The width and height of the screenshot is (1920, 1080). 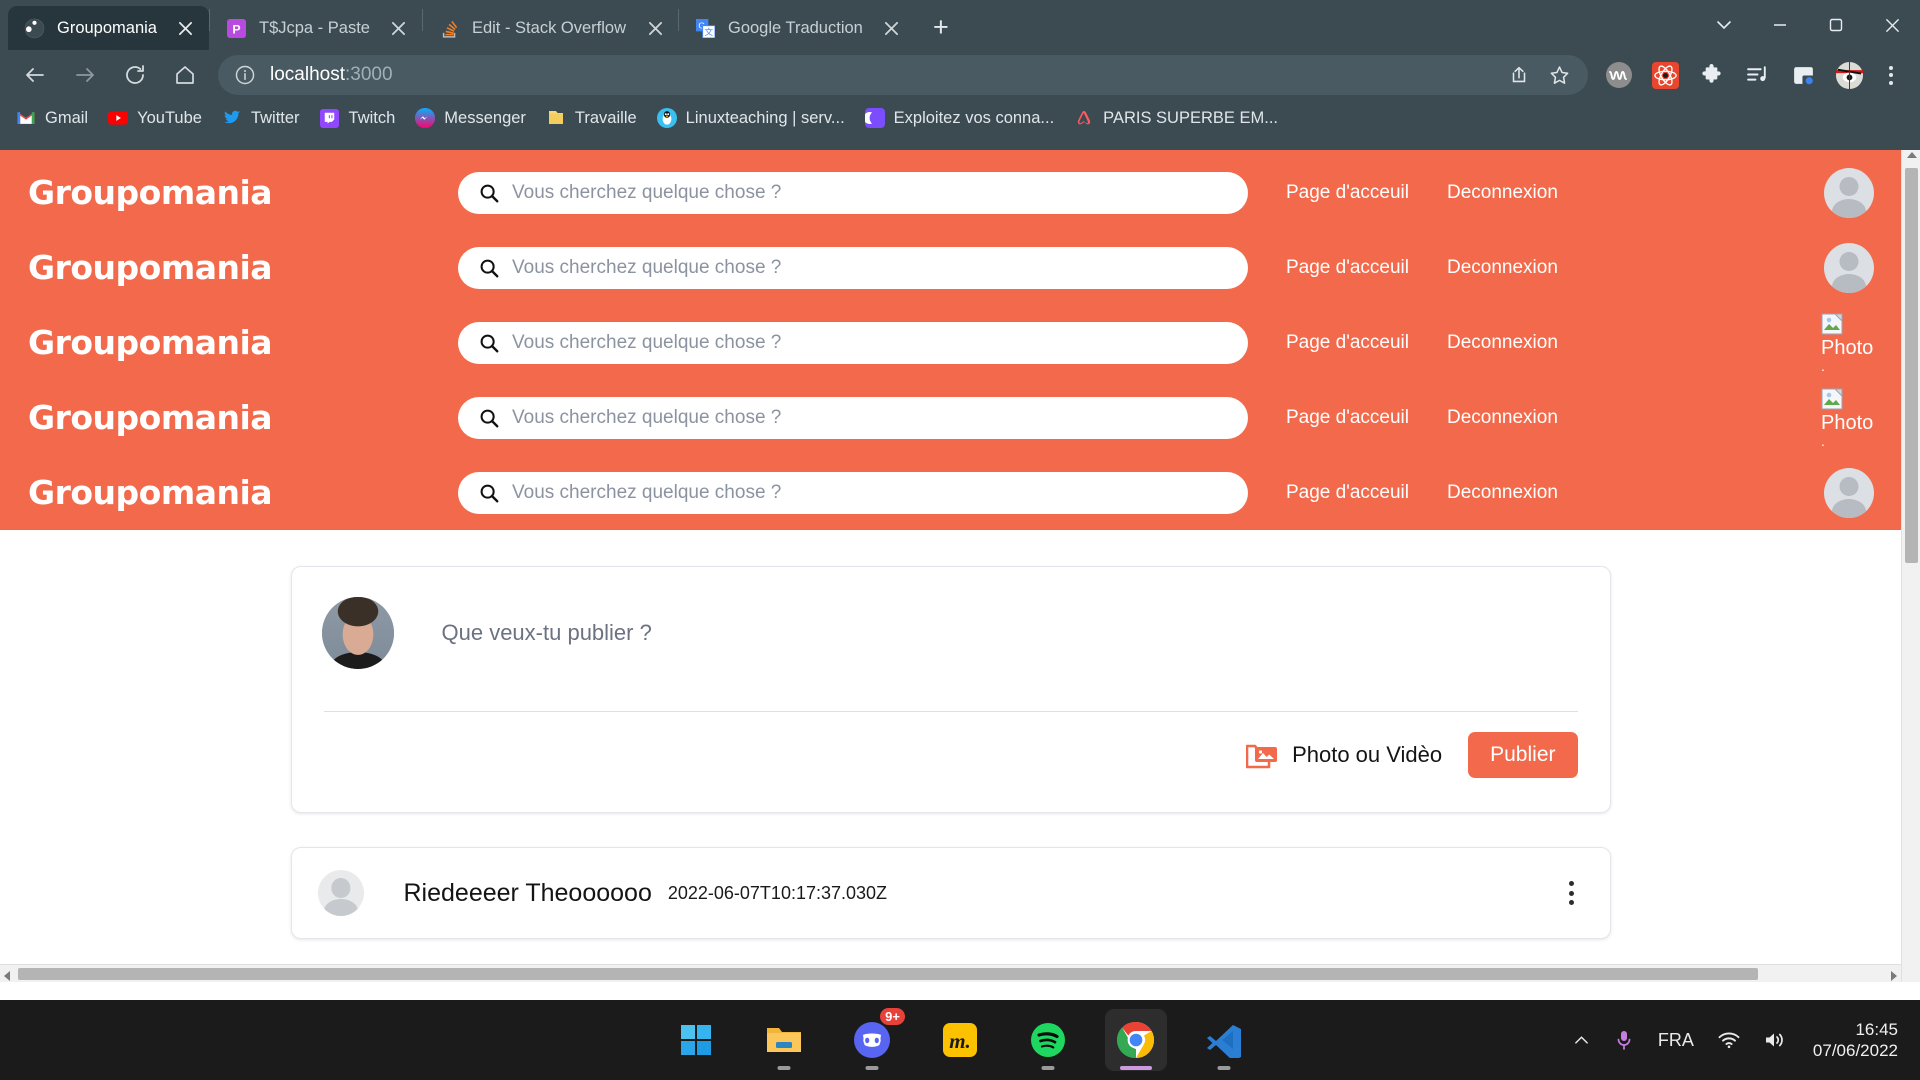 What do you see at coordinates (52, 118) in the screenshot?
I see `bookmark-gmail: Gmail` at bounding box center [52, 118].